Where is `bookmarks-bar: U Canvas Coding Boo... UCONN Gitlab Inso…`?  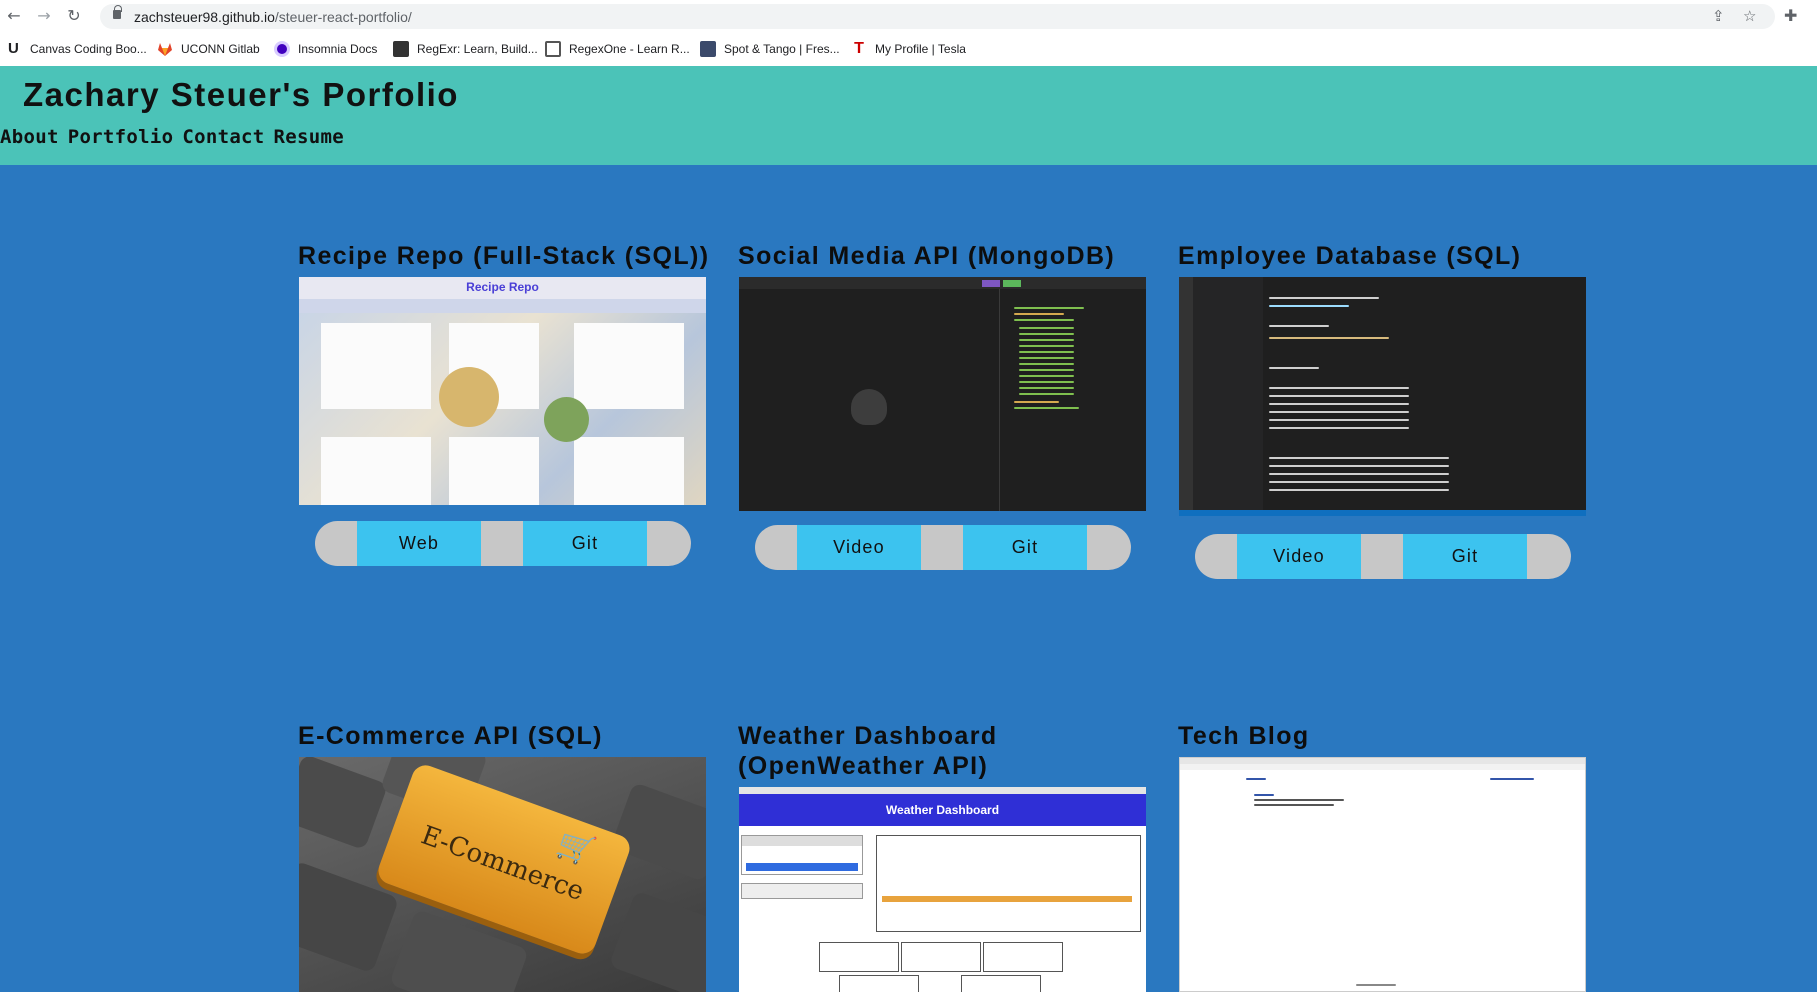 bookmarks-bar: U Canvas Coding Boo... UCONN Gitlab Inso… is located at coordinates (908, 49).